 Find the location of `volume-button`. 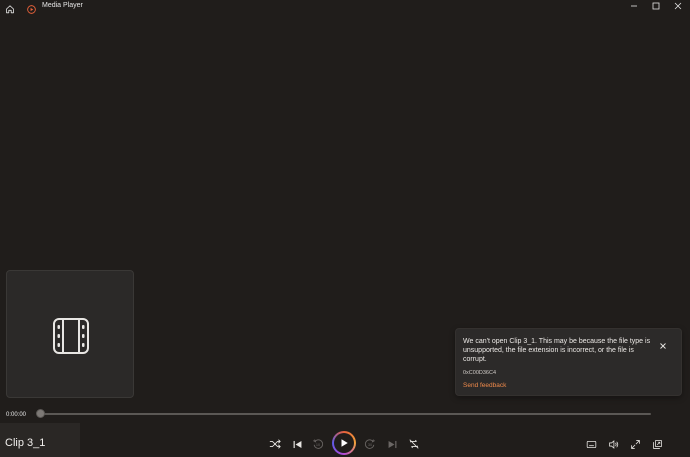

volume-button is located at coordinates (613, 444).